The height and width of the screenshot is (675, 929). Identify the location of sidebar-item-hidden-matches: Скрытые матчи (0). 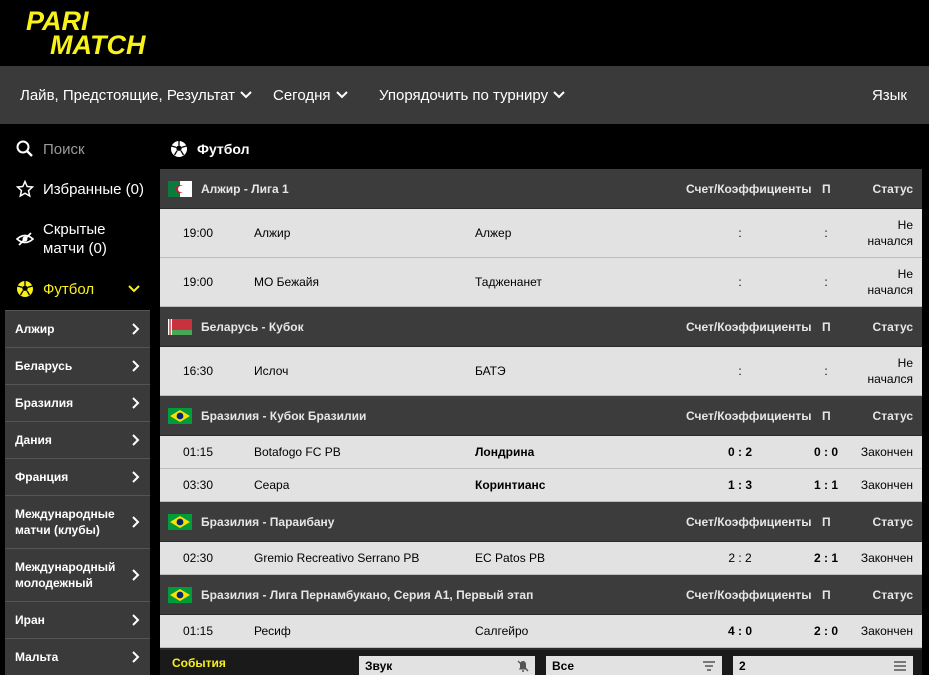
(77, 239).